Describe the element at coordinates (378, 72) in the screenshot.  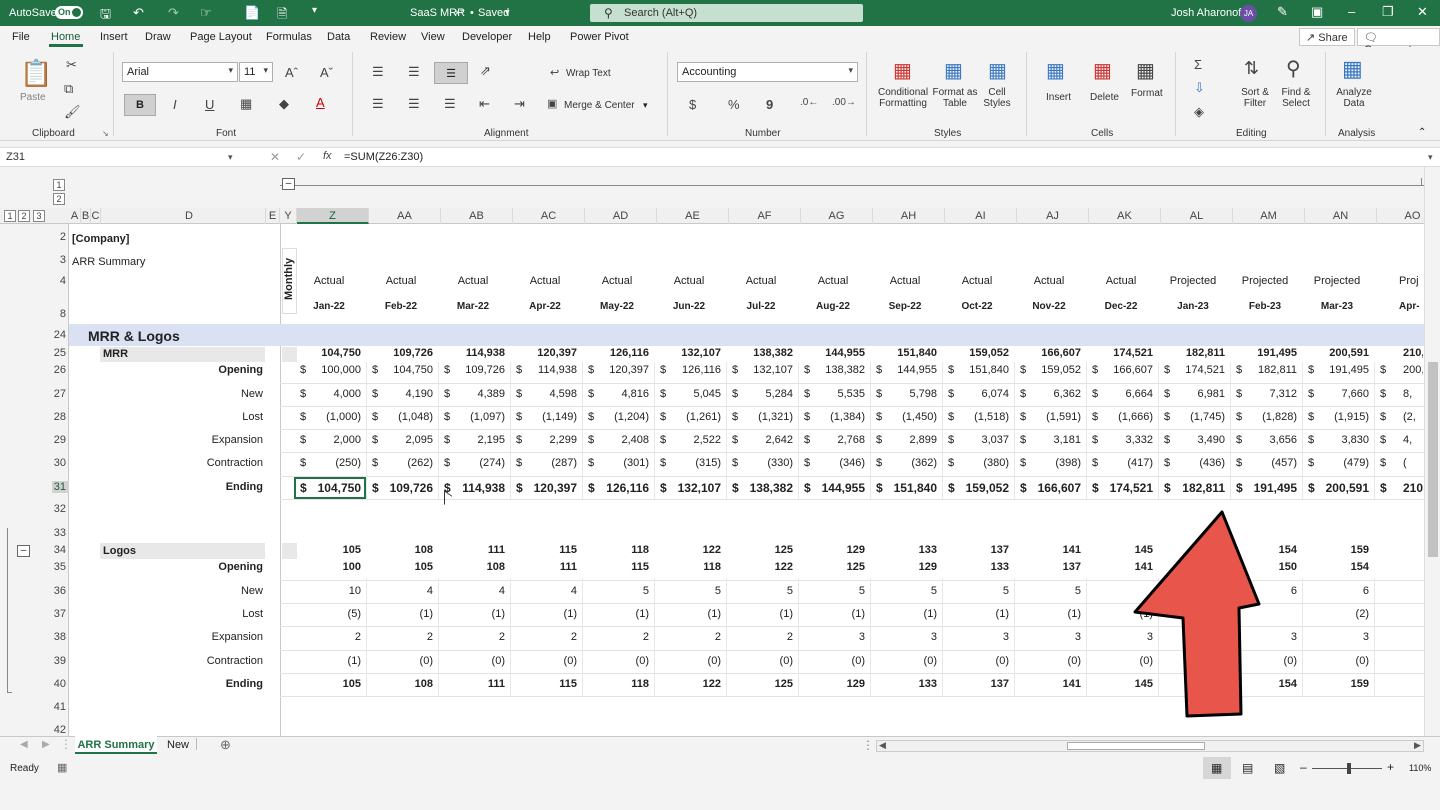
I see `align-top-icon: ☰` at that location.